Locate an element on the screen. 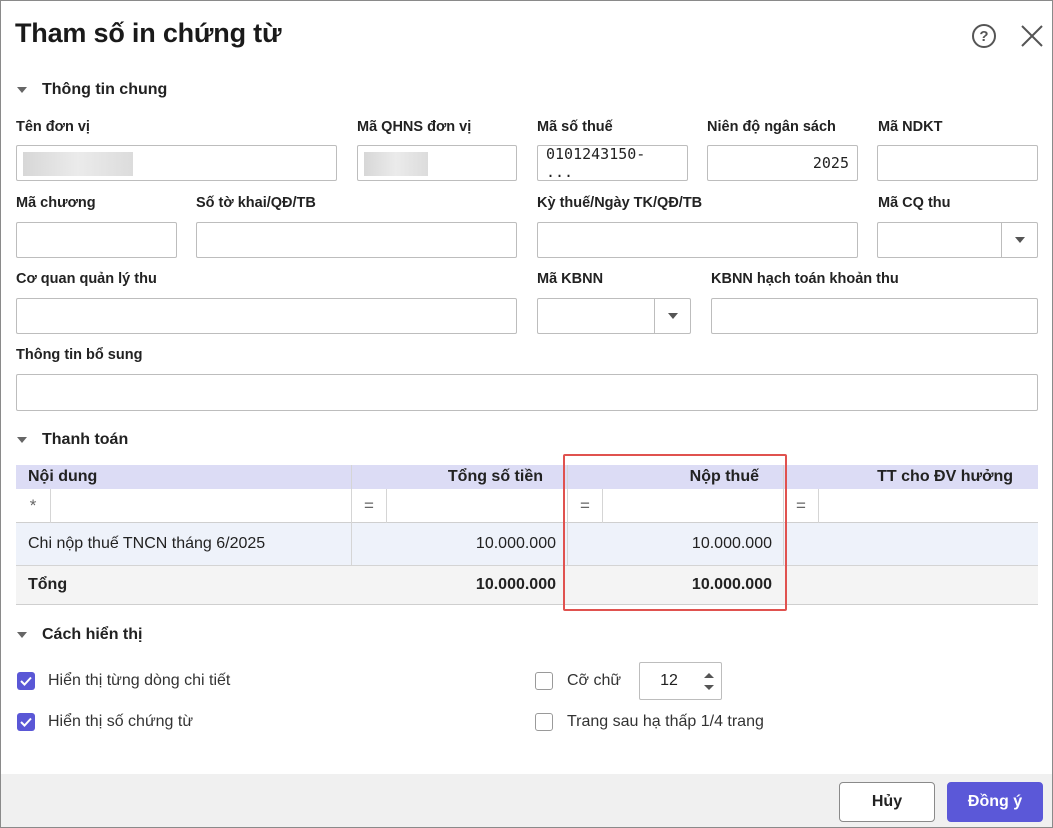 The height and width of the screenshot is (828, 1053). so-to-khai-label: Số tờ khai/QĐ/TB is located at coordinates (256, 203).